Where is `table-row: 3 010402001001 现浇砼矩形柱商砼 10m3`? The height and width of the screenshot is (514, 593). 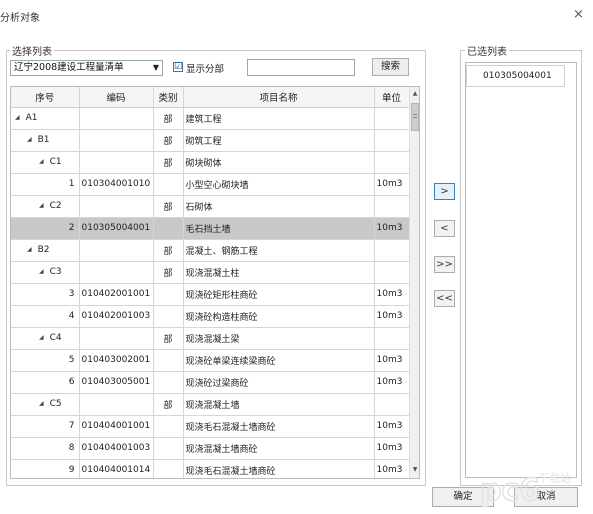 table-row: 3 010402001001 现浇砼矩形柱商砼 10m3 is located at coordinates (210, 294).